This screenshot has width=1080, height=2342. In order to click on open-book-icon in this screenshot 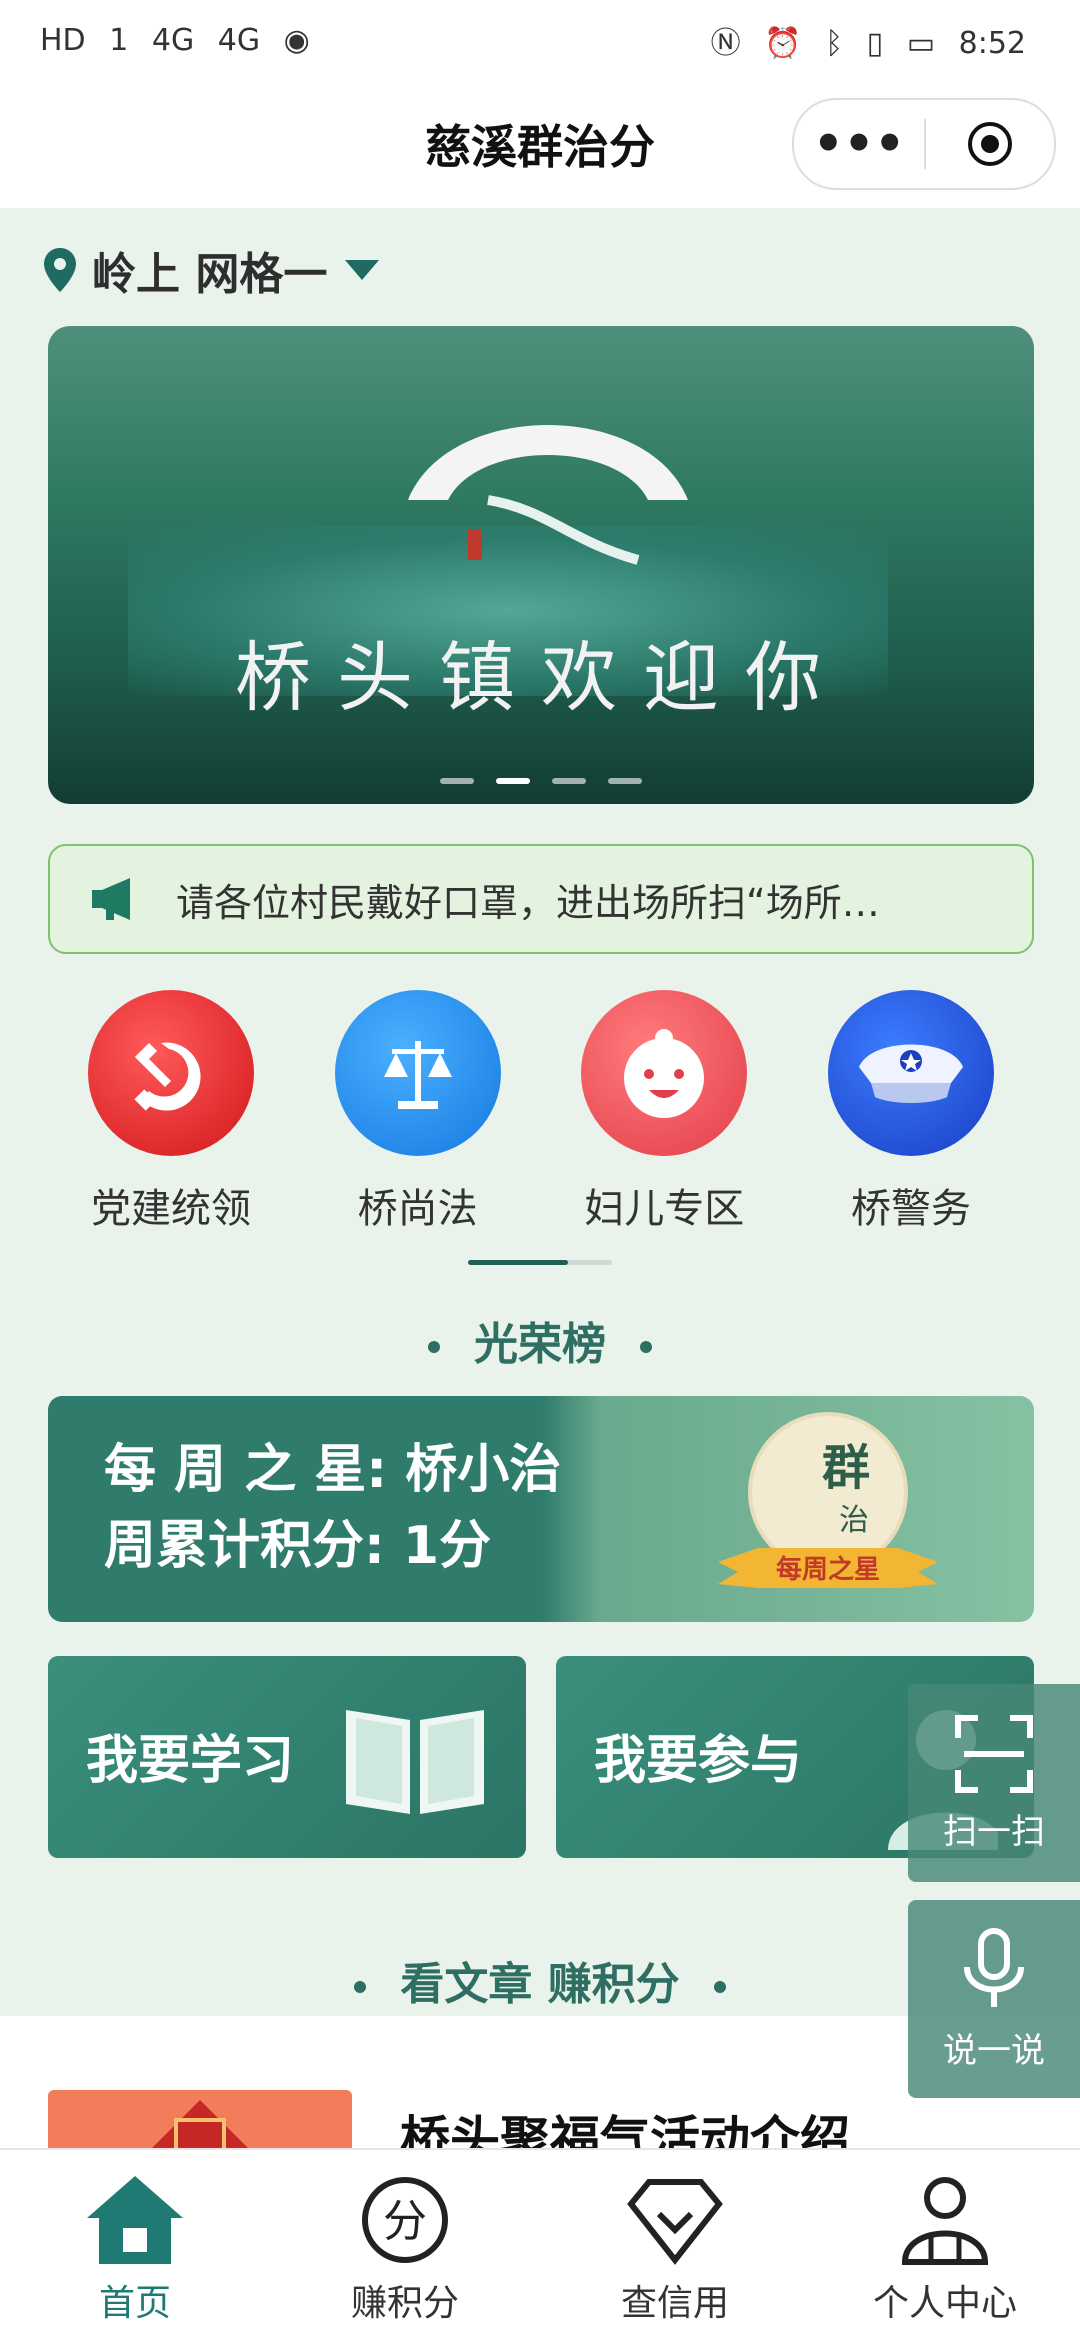, I will do `click(415, 1762)`.